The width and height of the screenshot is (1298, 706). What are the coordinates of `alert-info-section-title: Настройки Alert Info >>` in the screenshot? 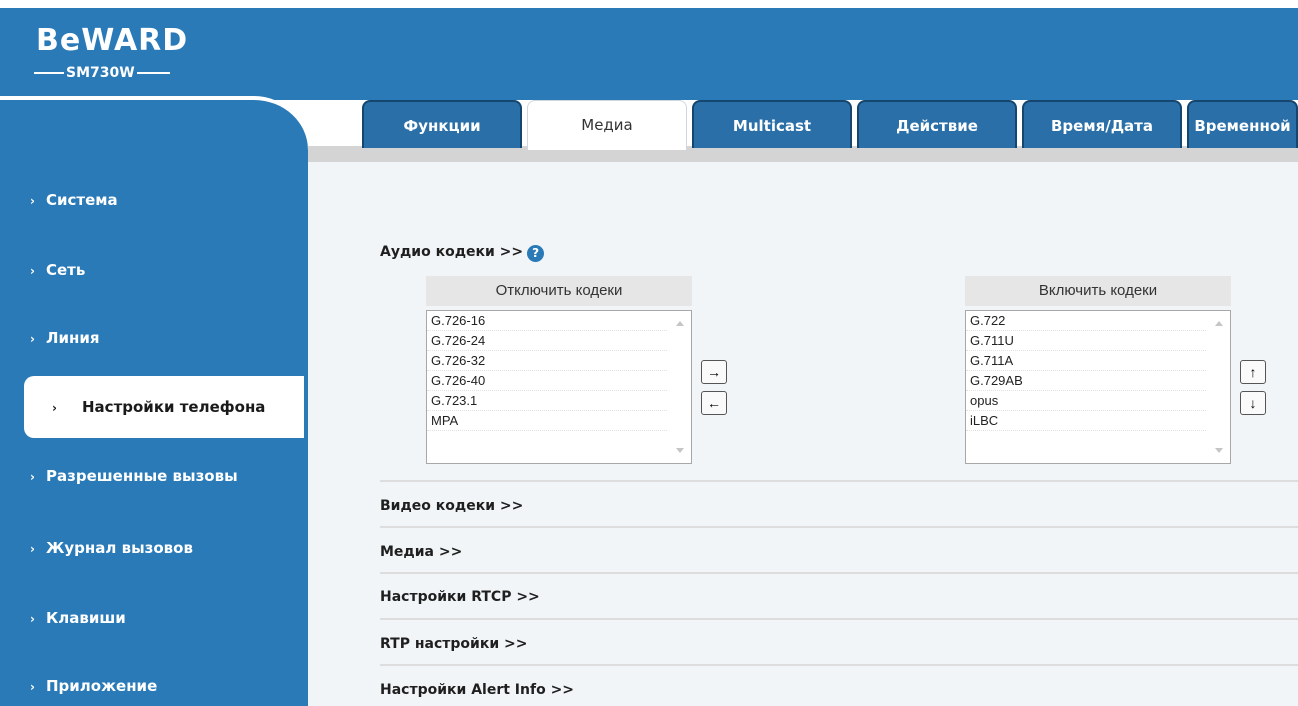 It's located at (477, 690).